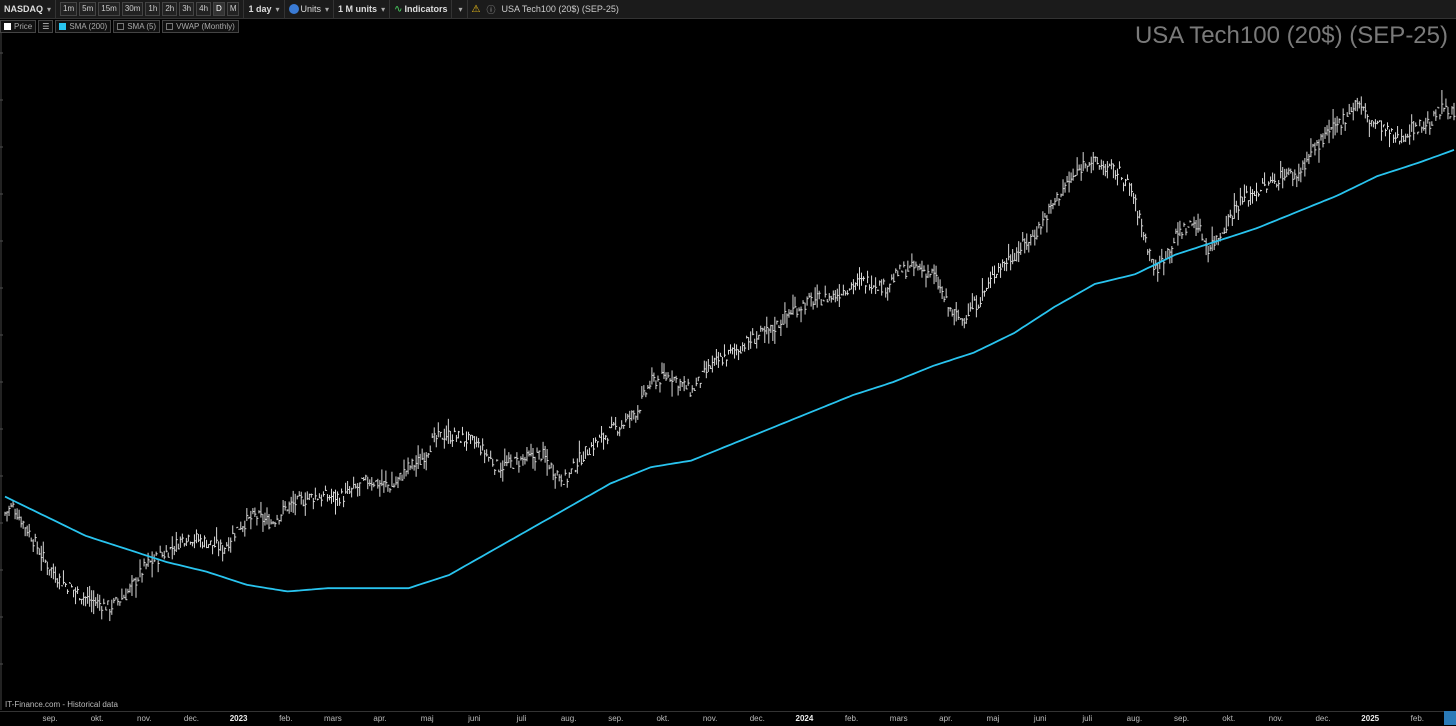 This screenshot has width=1456, height=726. I want to click on indicators-button: ∿ Indicators, so click(421, 9).